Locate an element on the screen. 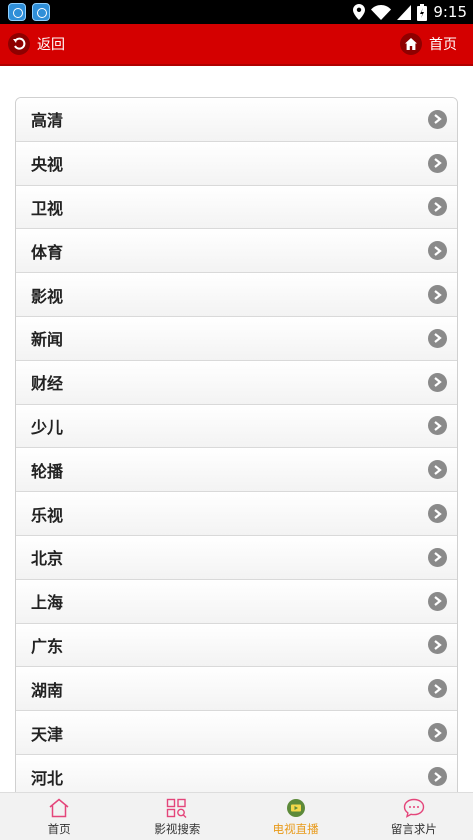  clock: 9:15 is located at coordinates (450, 12).